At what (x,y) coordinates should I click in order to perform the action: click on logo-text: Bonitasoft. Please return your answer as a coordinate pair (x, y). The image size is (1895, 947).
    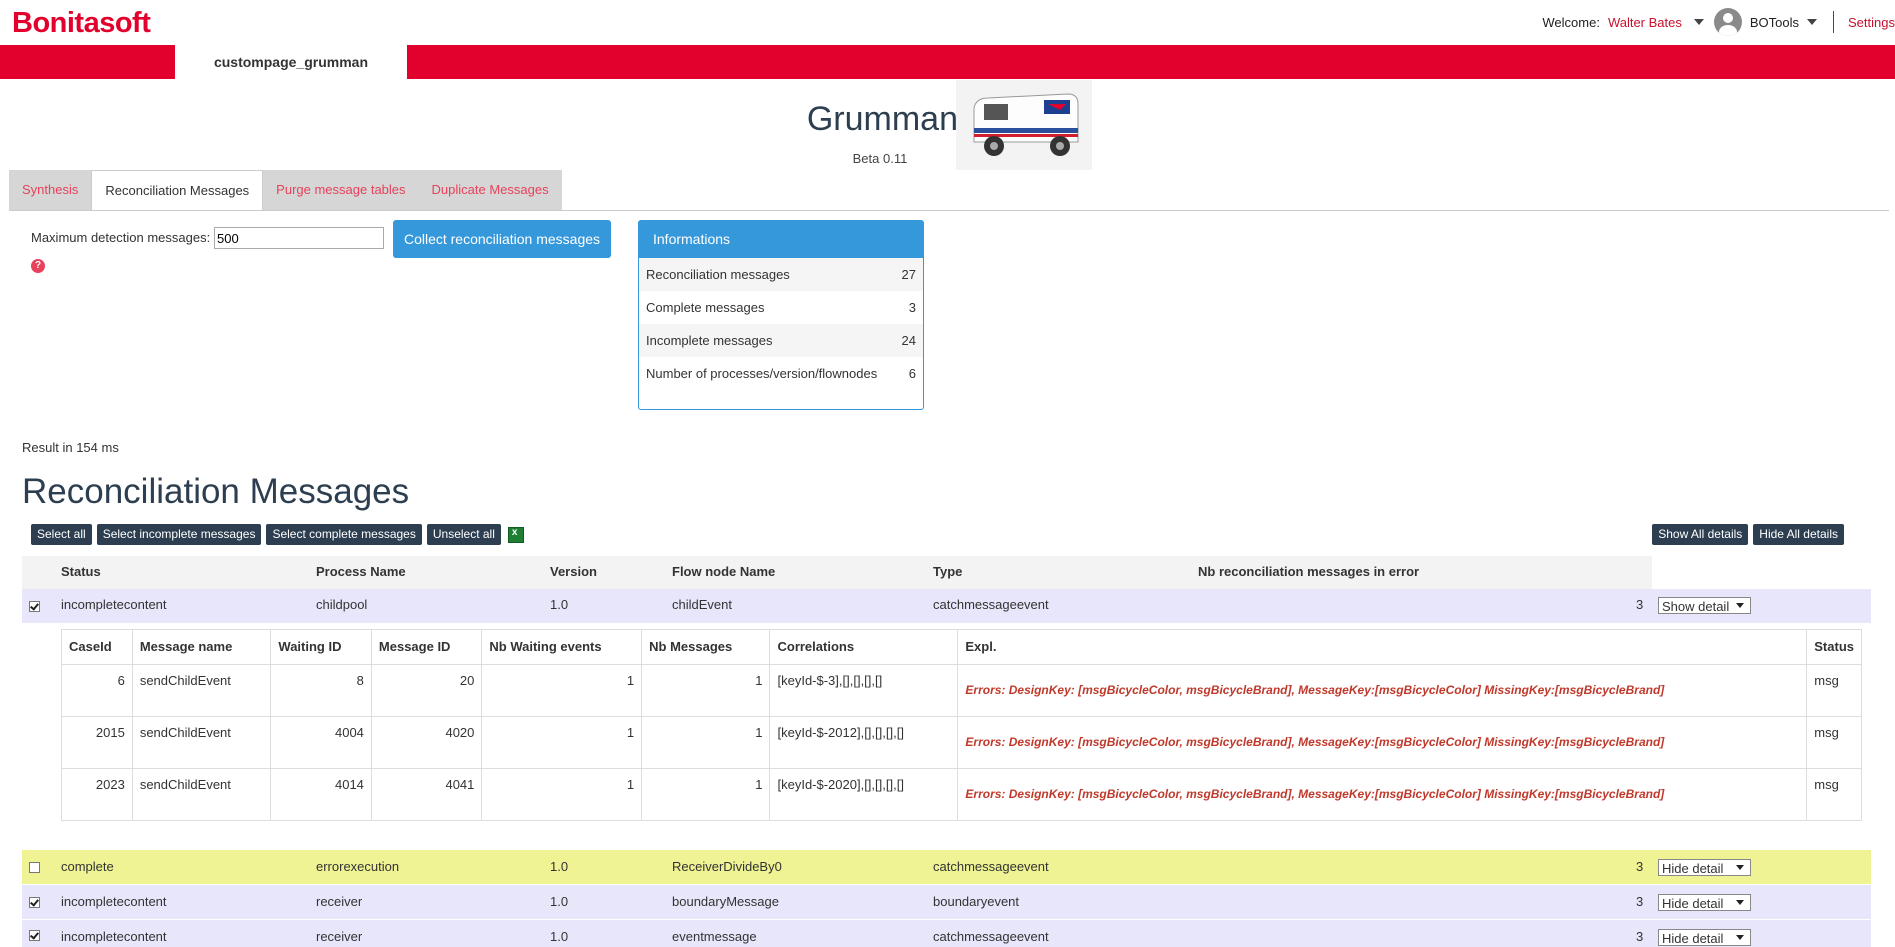
    Looking at the image, I should click on (81, 22).